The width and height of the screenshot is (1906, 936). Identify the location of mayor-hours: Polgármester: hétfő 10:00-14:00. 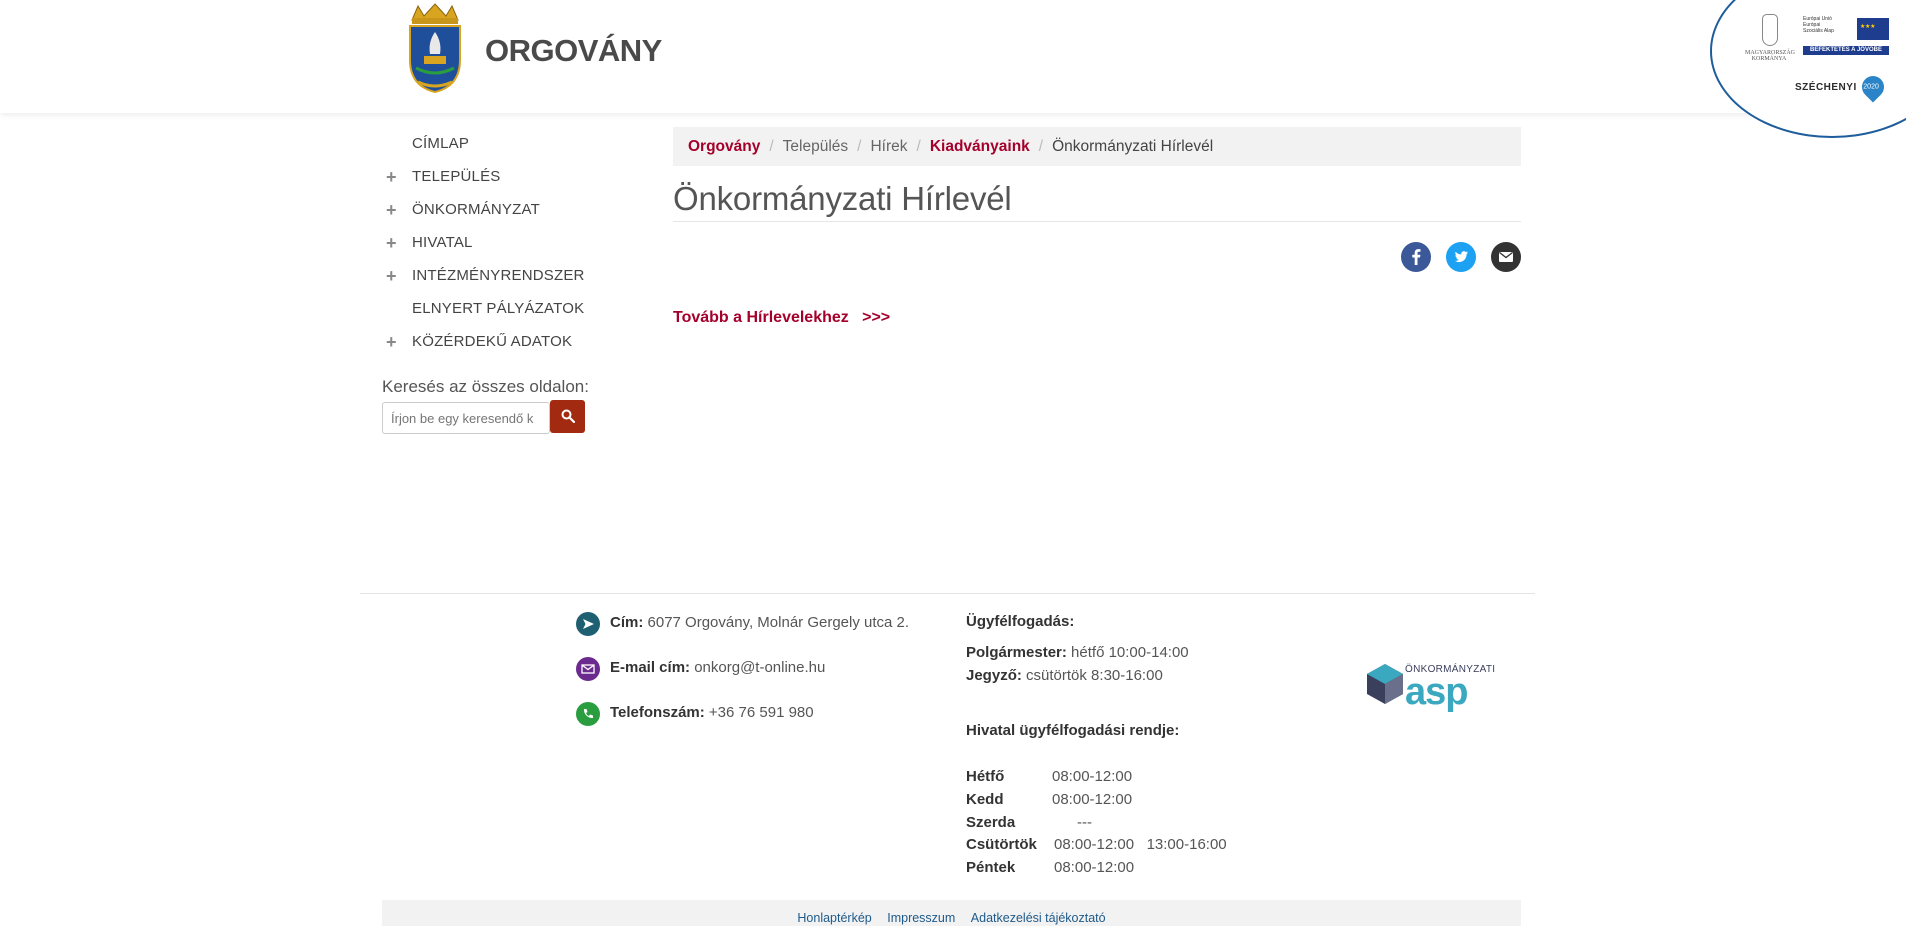
(1077, 652).